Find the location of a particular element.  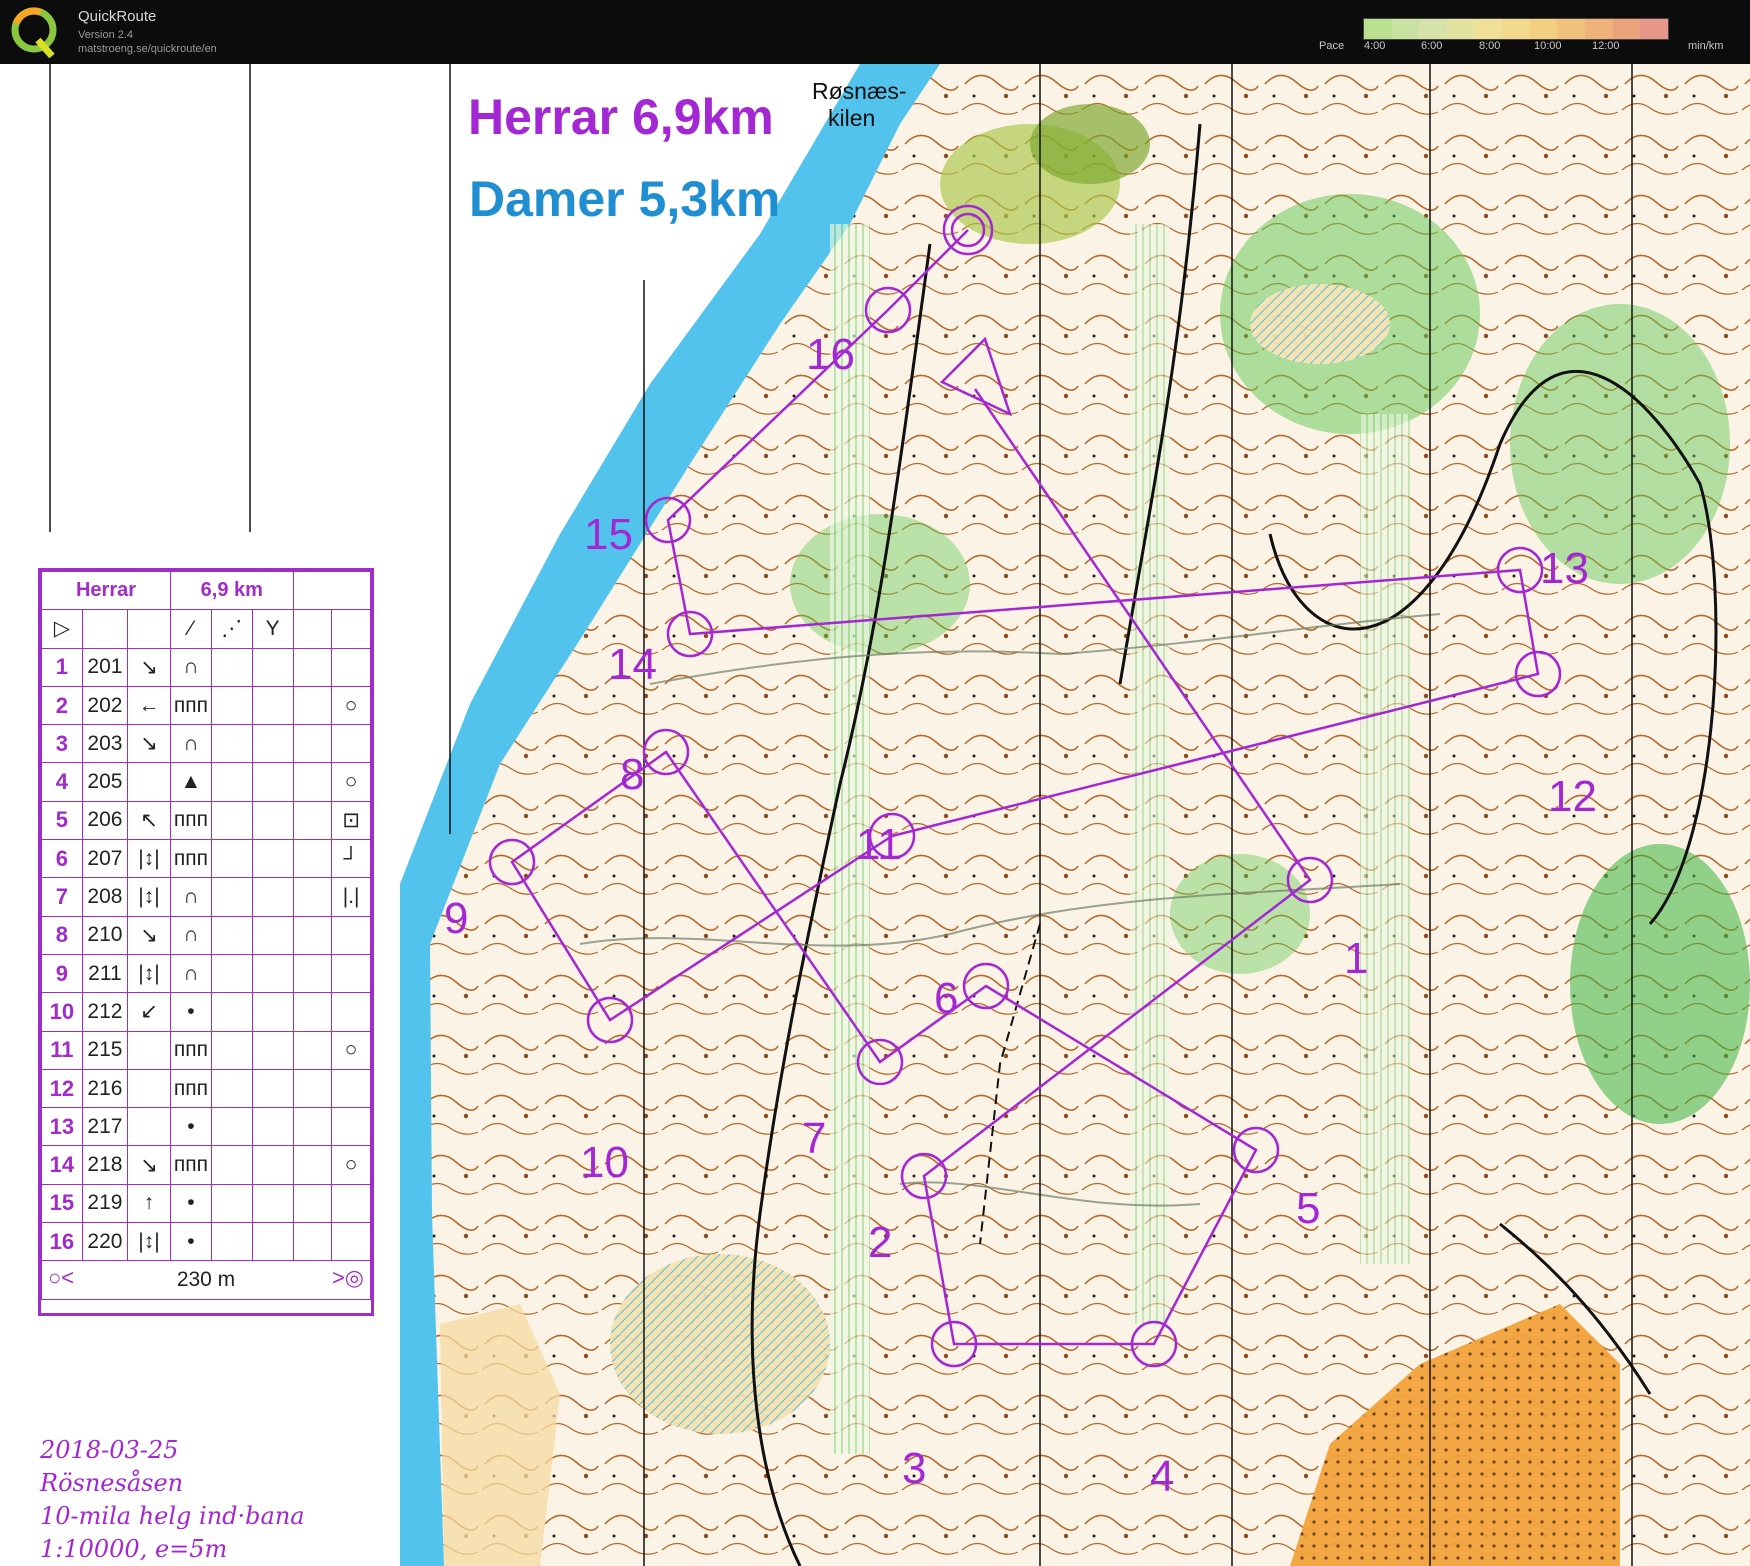

column-c-icon: ∕ is located at coordinates (191, 629).